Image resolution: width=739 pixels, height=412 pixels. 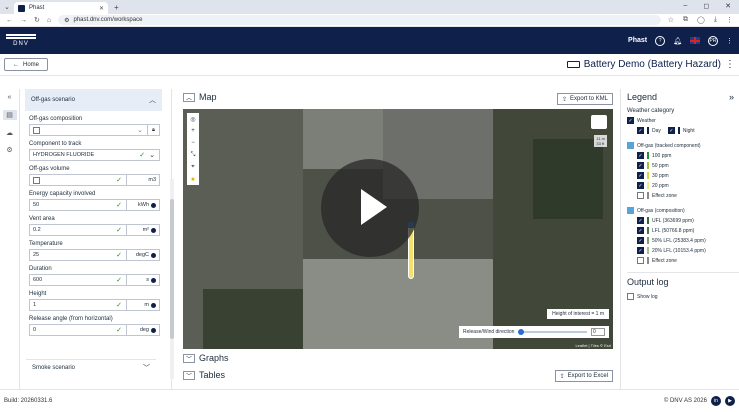 What do you see at coordinates (640, 195) in the screenshot?
I see `tracked-checkbox` at bounding box center [640, 195].